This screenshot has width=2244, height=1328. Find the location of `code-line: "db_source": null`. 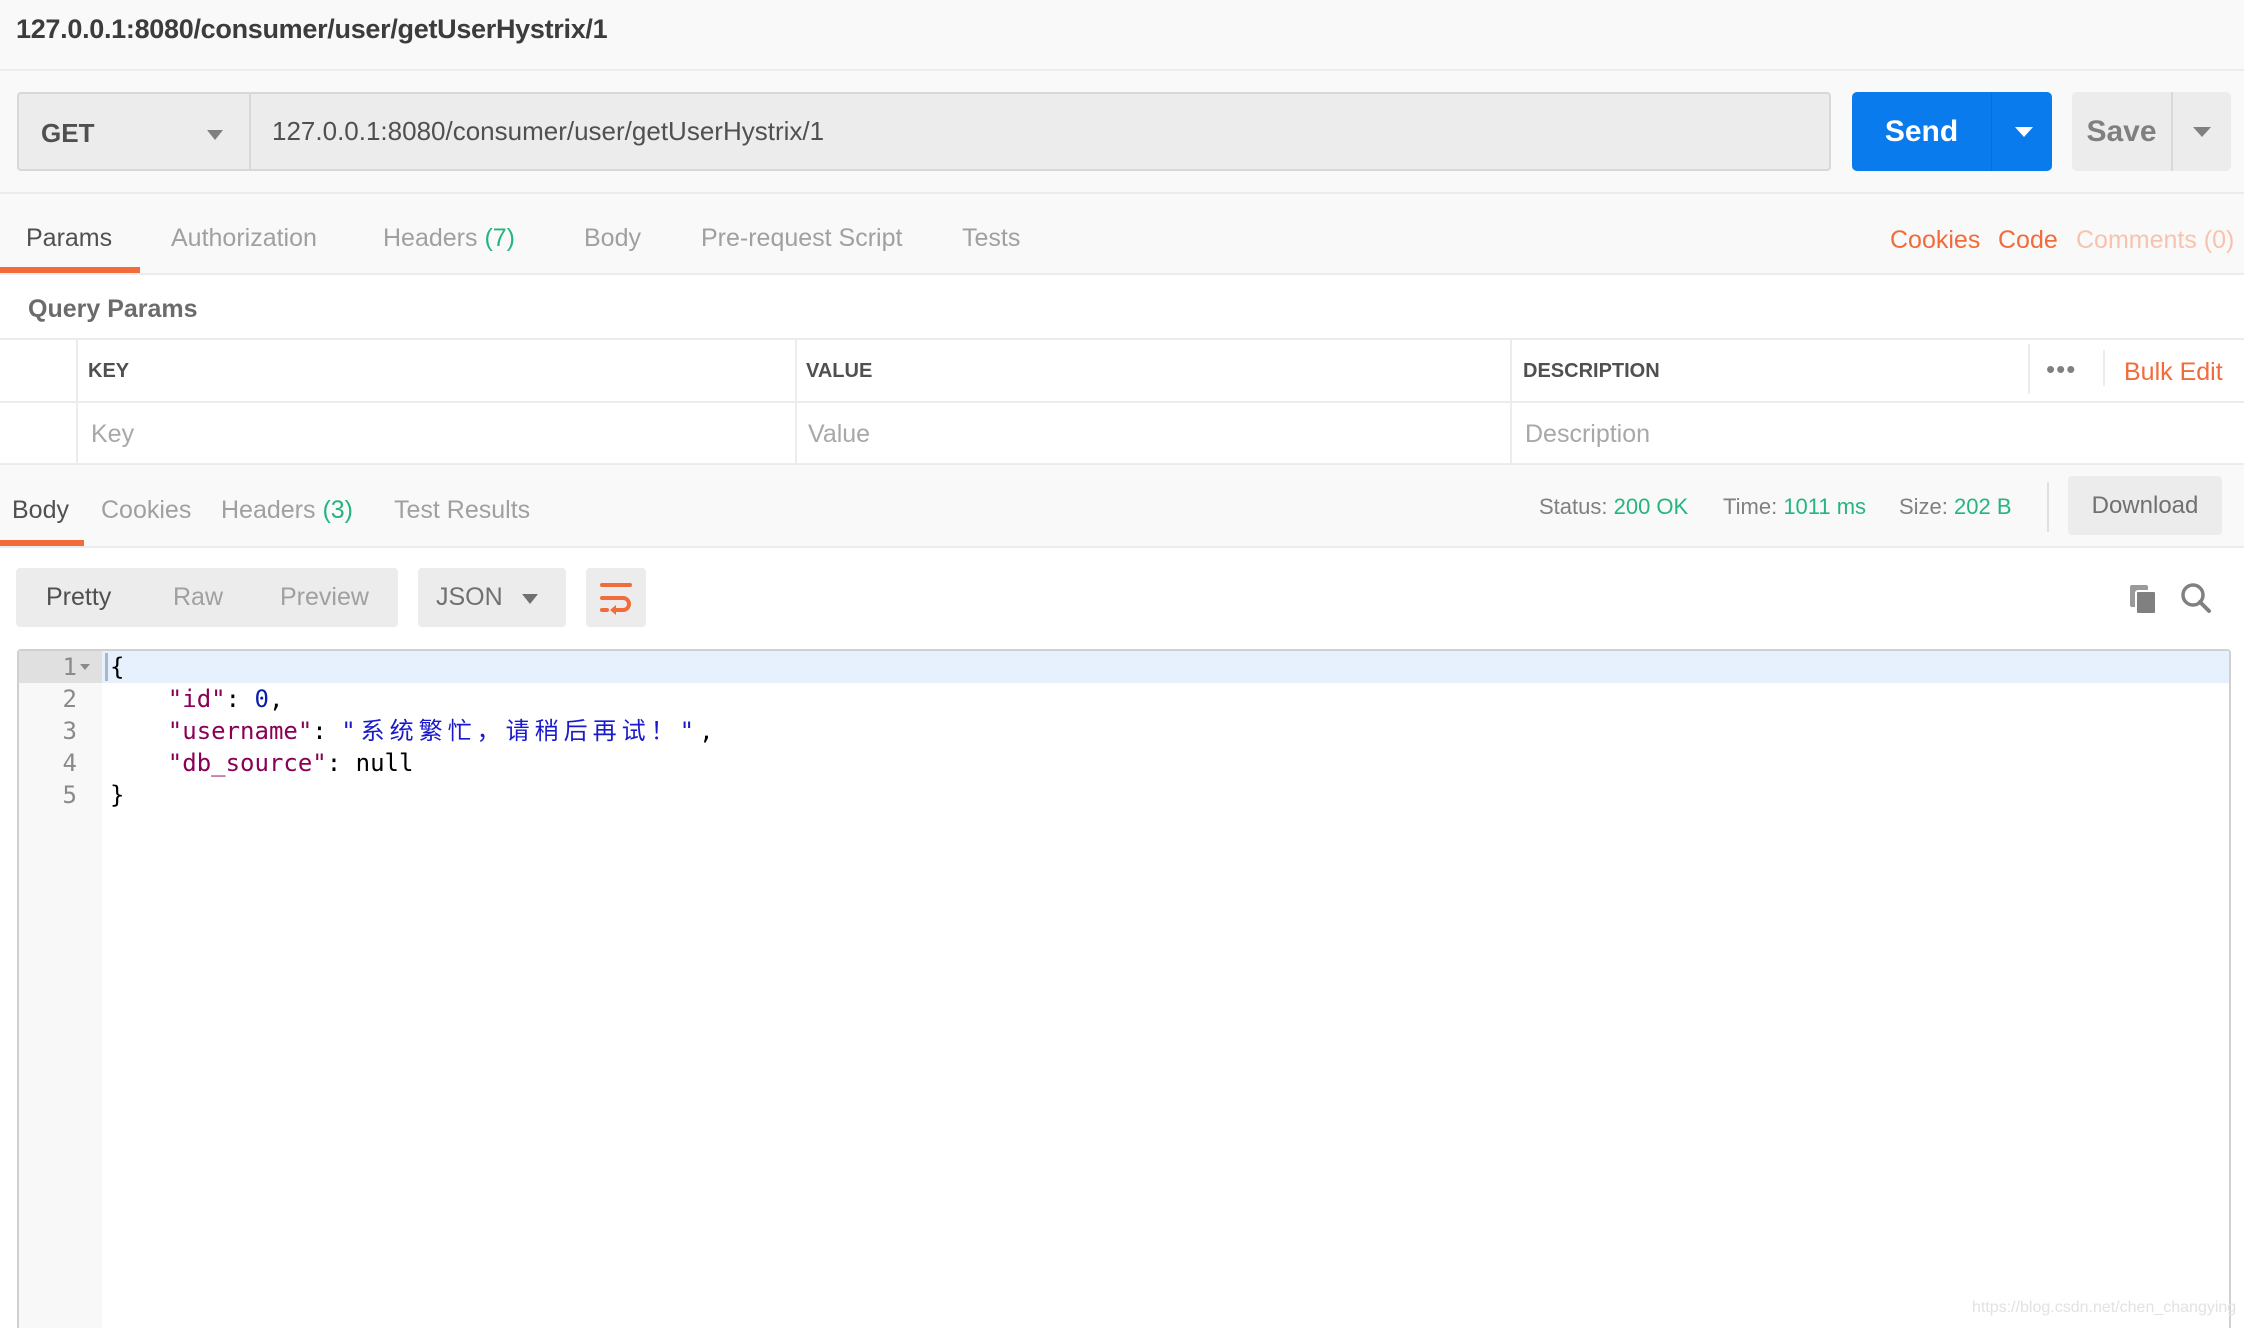

code-line: "db_source": null is located at coordinates (262, 763).